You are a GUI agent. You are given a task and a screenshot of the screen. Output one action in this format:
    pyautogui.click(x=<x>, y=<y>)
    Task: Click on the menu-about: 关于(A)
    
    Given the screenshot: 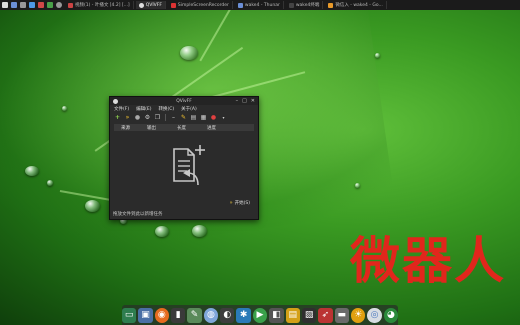 What is the action you would take?
    pyautogui.click(x=189, y=109)
    